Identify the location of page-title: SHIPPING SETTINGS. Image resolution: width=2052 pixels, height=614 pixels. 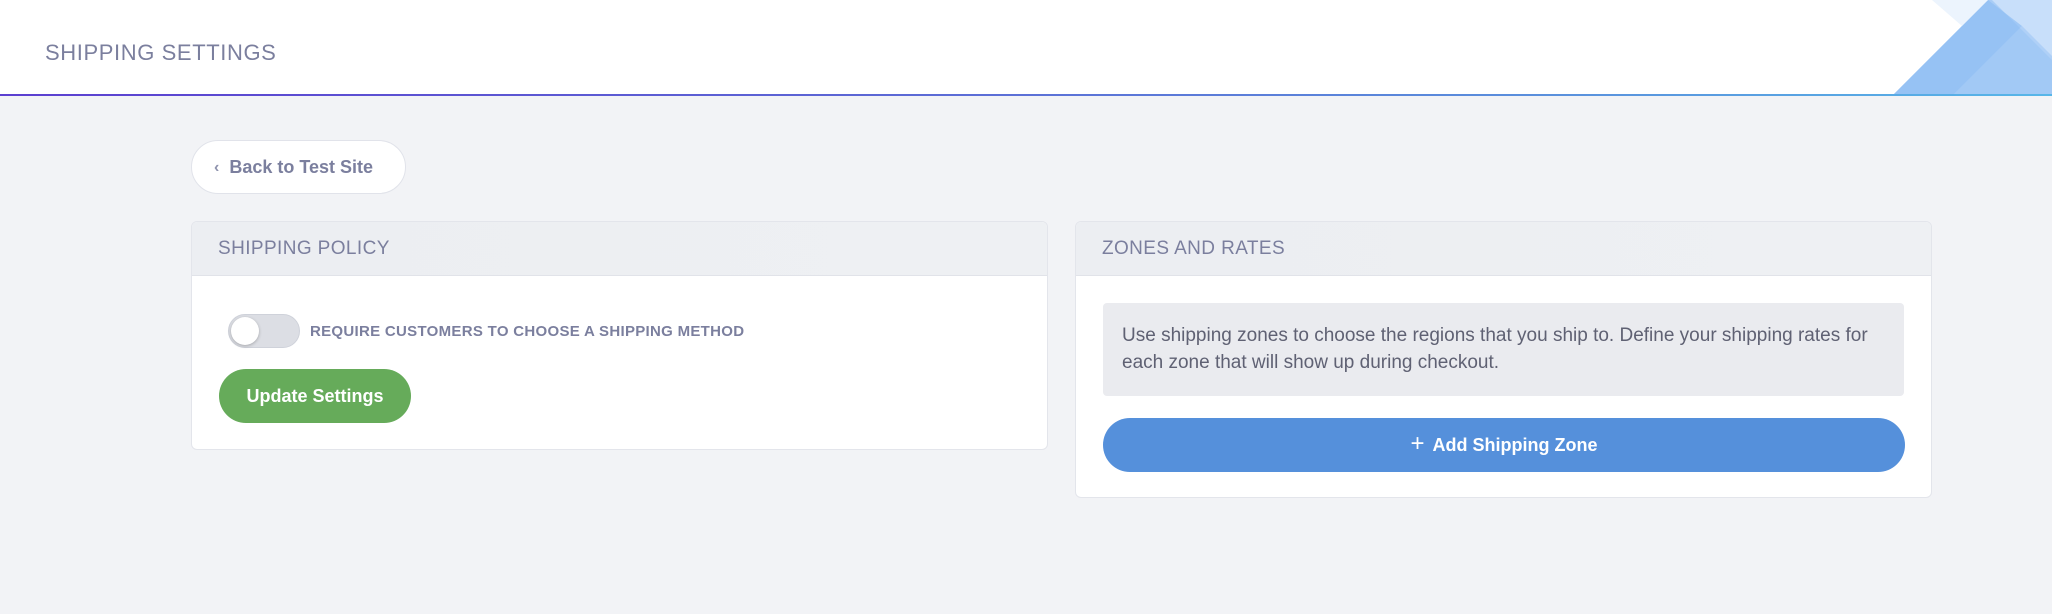
(161, 52).